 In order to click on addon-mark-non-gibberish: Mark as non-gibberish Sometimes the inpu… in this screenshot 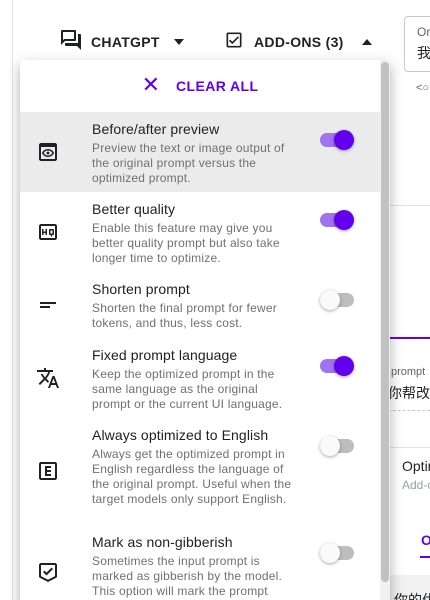, I will do `click(200, 564)`.